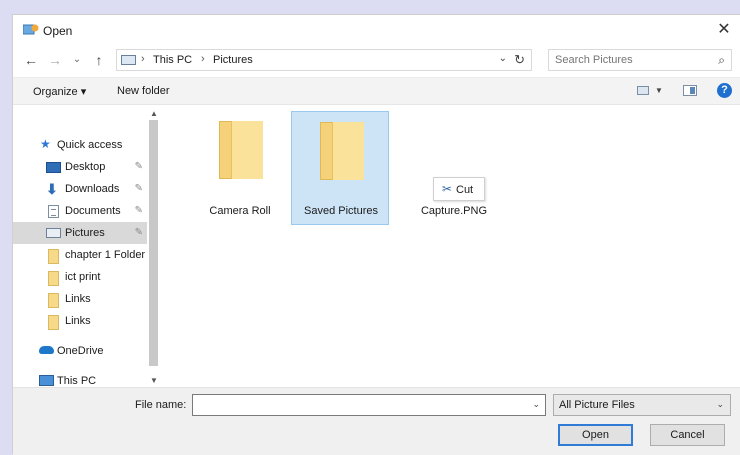  I want to click on sidebar-item-pictures: Pictures ✎, so click(80, 233).